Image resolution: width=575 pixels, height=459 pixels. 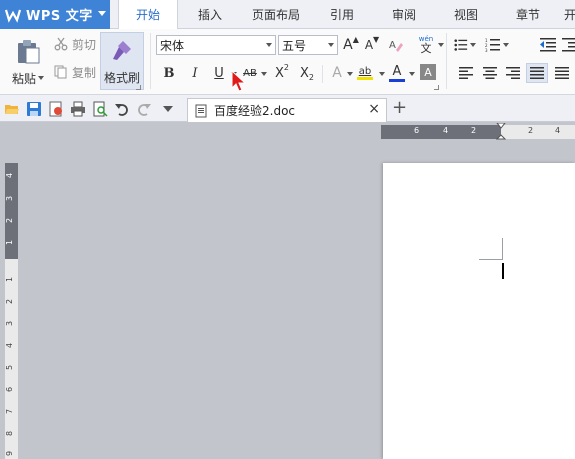 I want to click on paste-button: 粘贴, so click(x=28, y=62).